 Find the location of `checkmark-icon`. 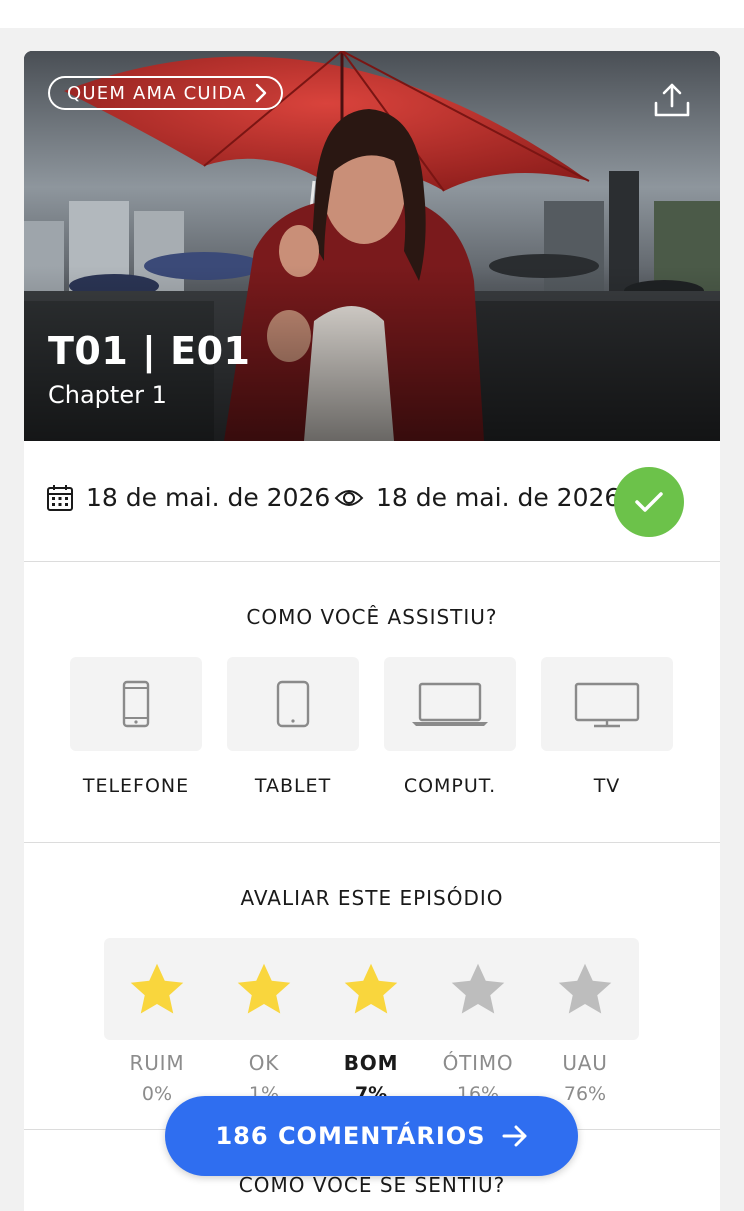

checkmark-icon is located at coordinates (649, 502).